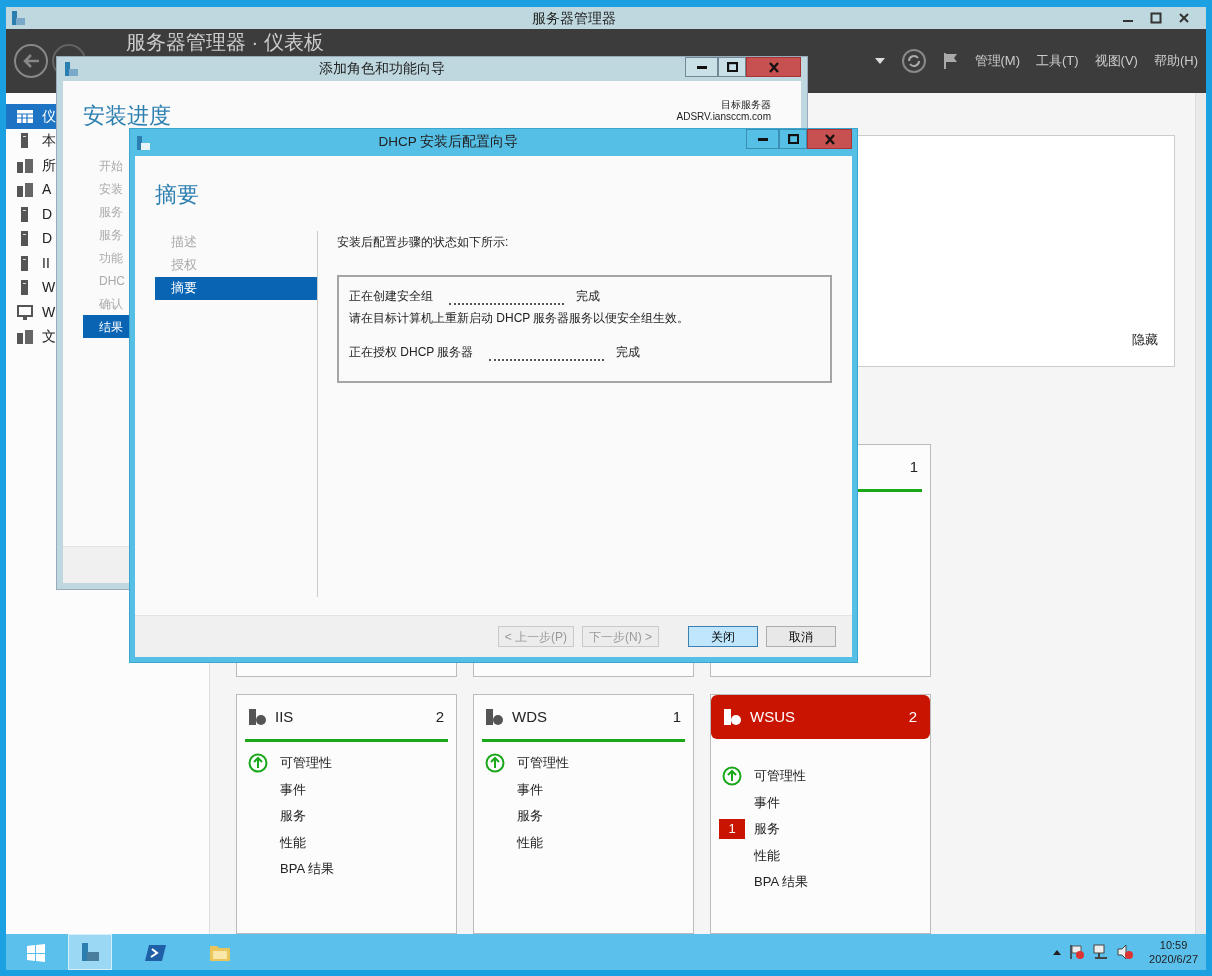 The height and width of the screenshot is (976, 1212). I want to click on page-title: 服务器管理器 · 仪表板, so click(225, 42).